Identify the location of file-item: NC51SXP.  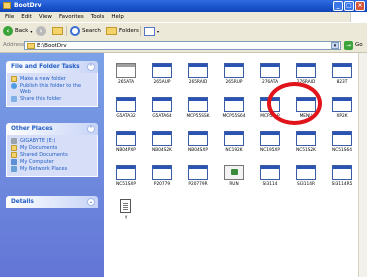
(126, 180).